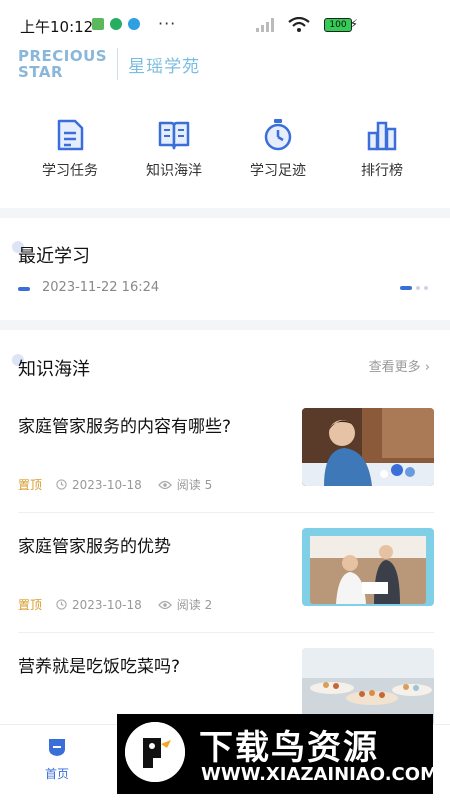  What do you see at coordinates (353, 24) in the screenshot?
I see `charging-icon: ⚡` at bounding box center [353, 24].